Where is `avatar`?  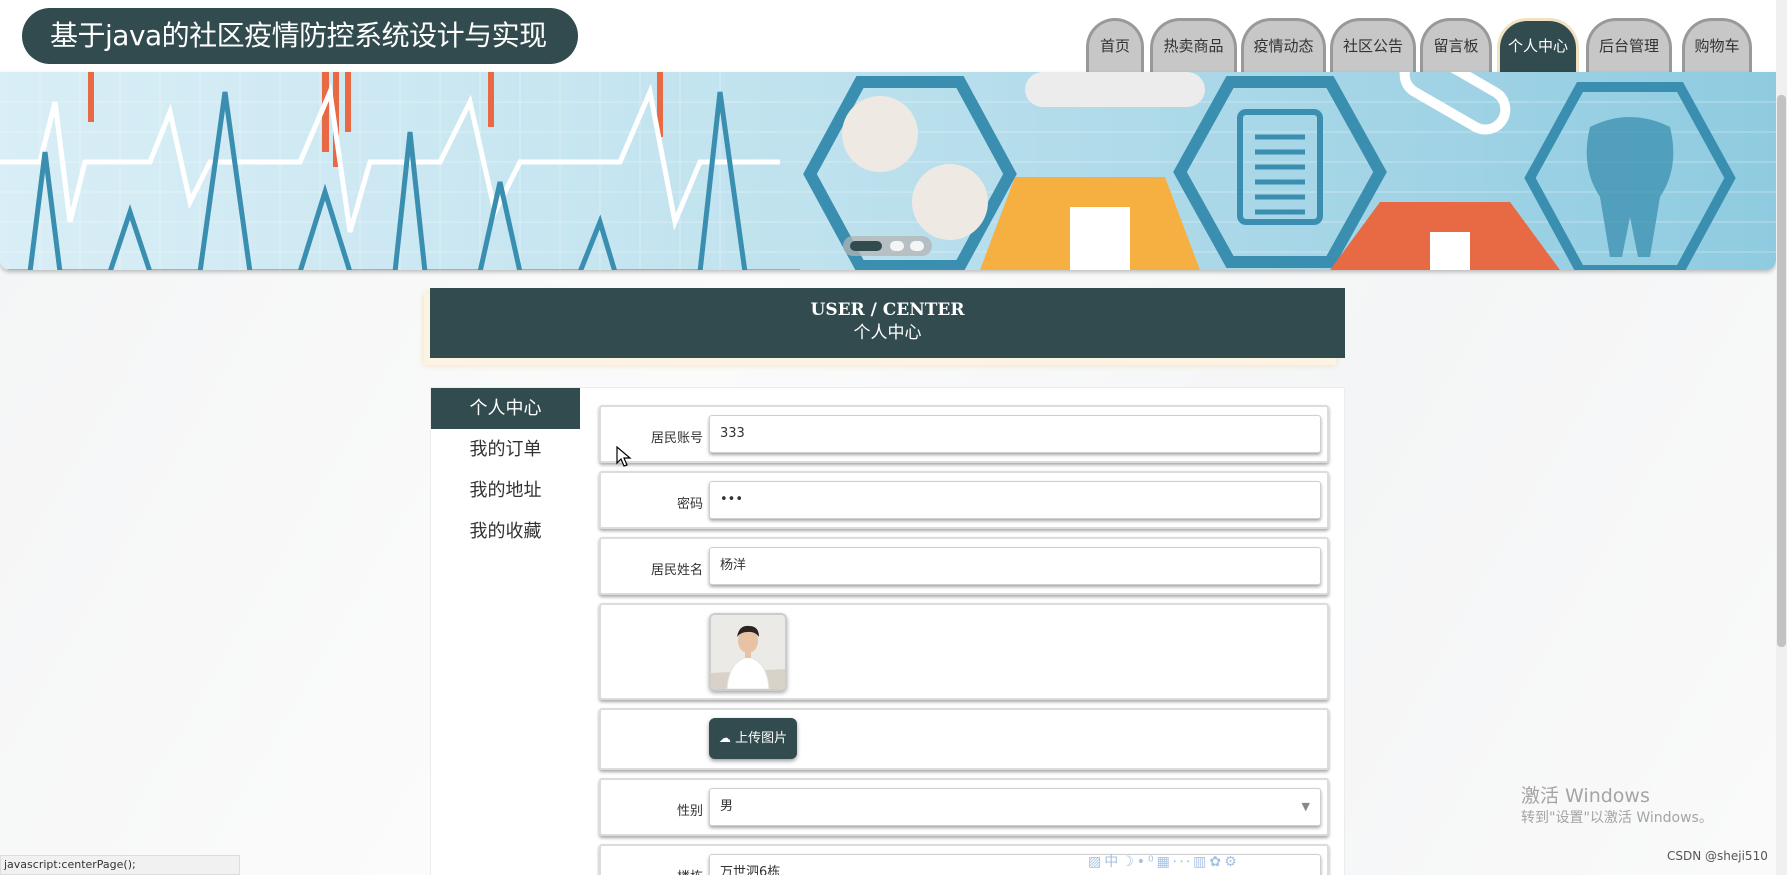
avatar is located at coordinates (748, 652).